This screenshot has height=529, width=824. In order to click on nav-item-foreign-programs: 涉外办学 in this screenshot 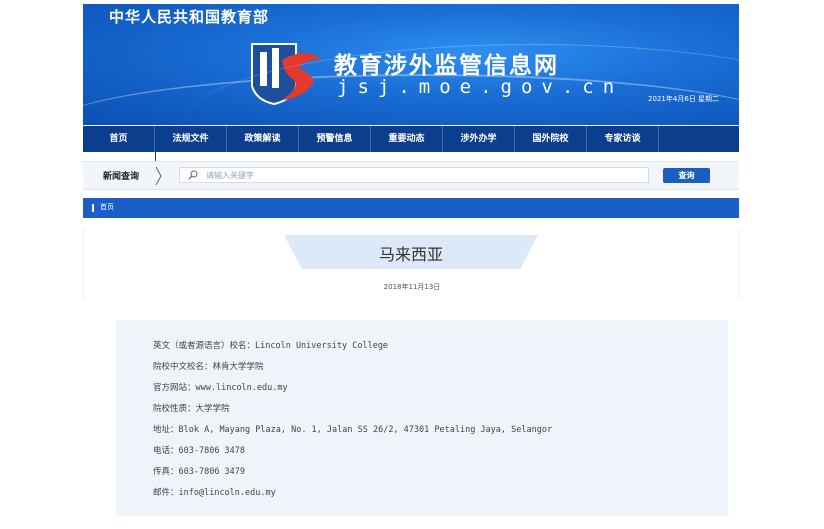, I will do `click(479, 139)`.